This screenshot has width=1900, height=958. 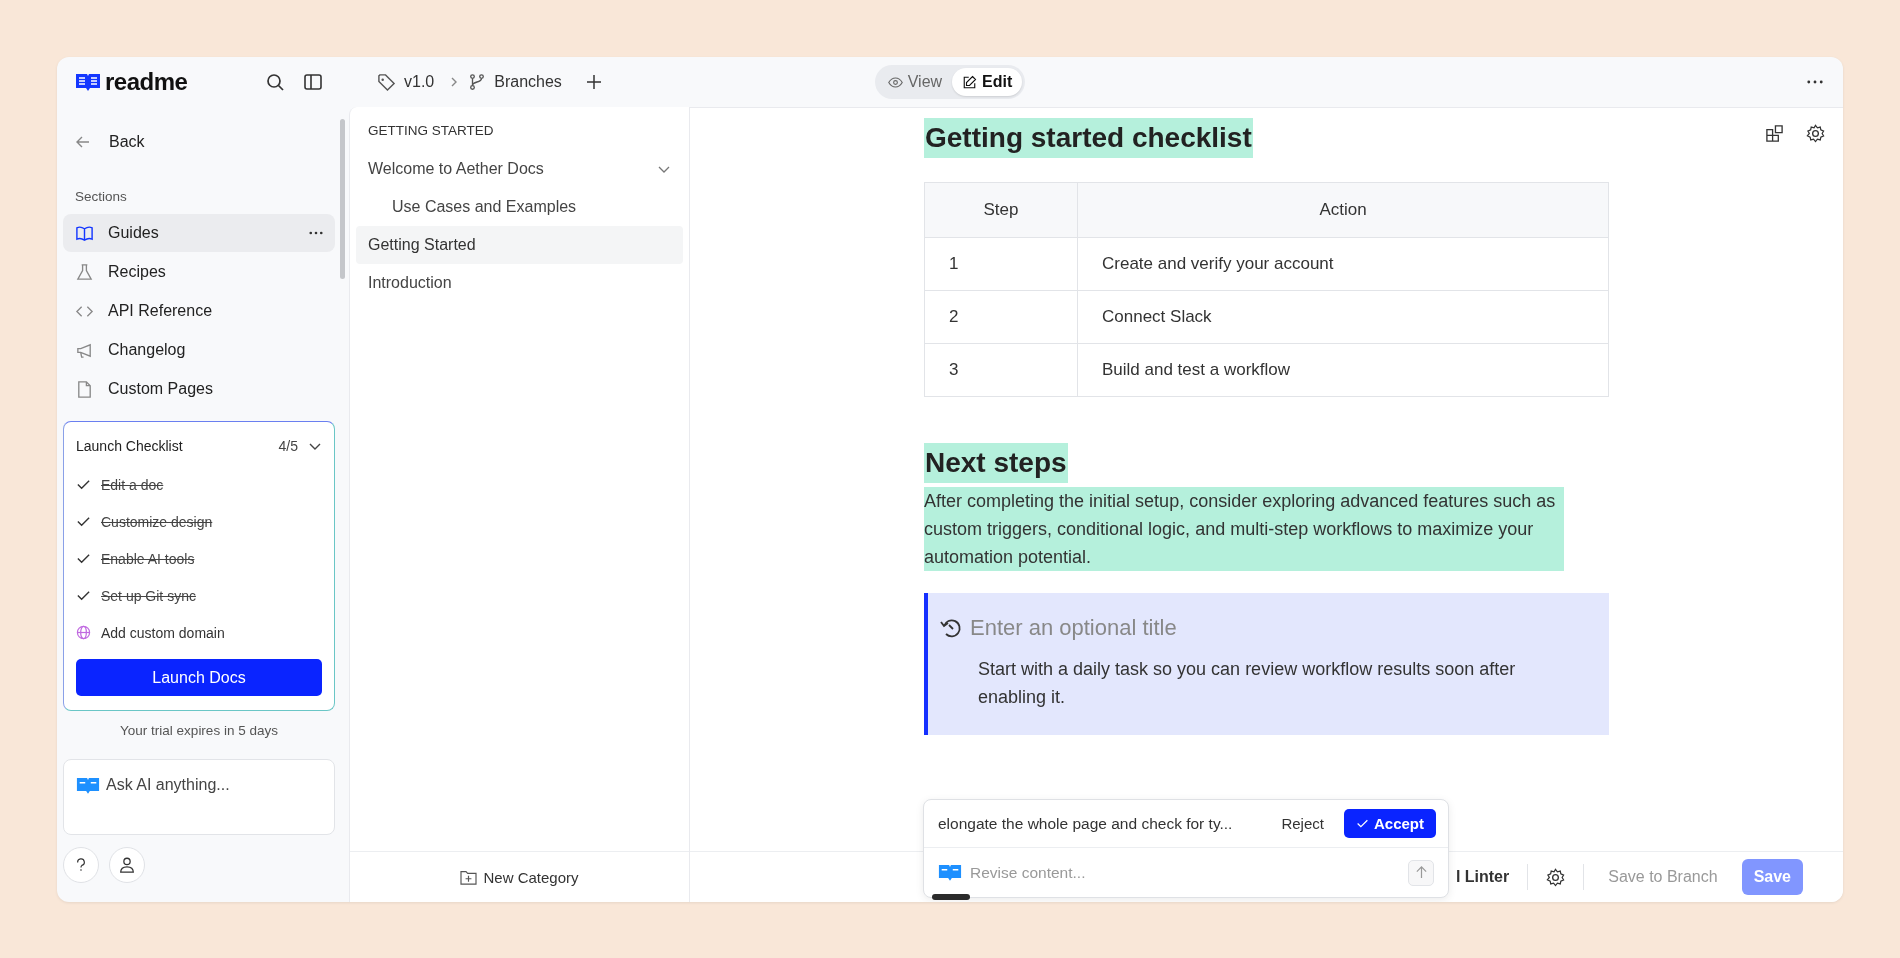 I want to click on progress-count: 4/5, so click(x=288, y=446).